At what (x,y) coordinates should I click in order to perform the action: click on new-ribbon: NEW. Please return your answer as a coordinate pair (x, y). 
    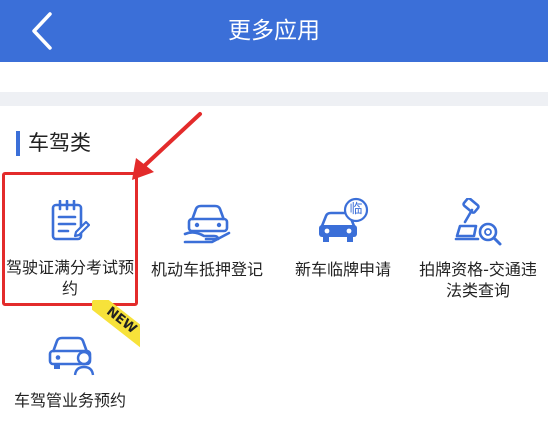
    Looking at the image, I should click on (116, 324).